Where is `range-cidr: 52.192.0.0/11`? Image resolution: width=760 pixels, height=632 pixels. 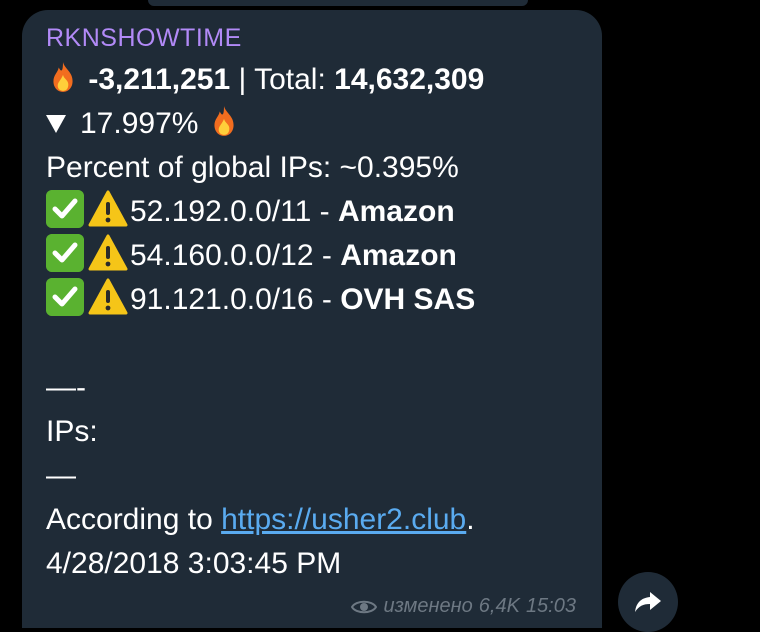 range-cidr: 52.192.0.0/11 is located at coordinates (221, 211).